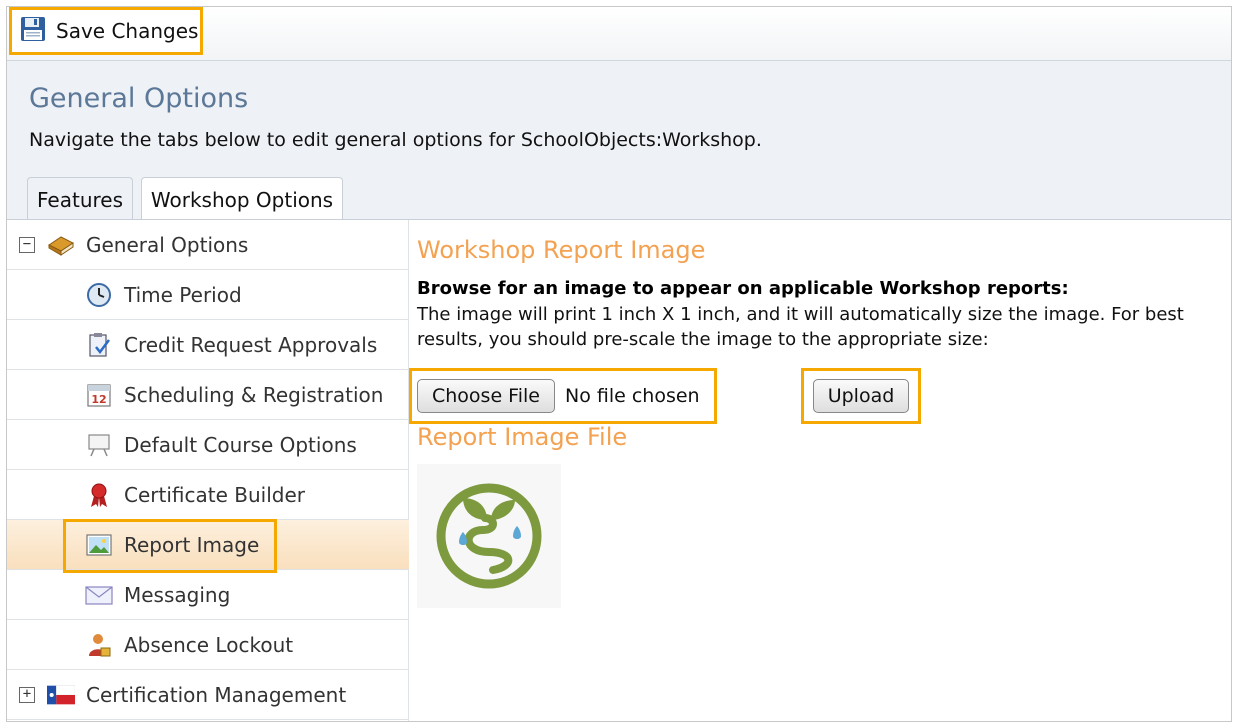  What do you see at coordinates (170, 546) in the screenshot?
I see `report-image-highlight` at bounding box center [170, 546].